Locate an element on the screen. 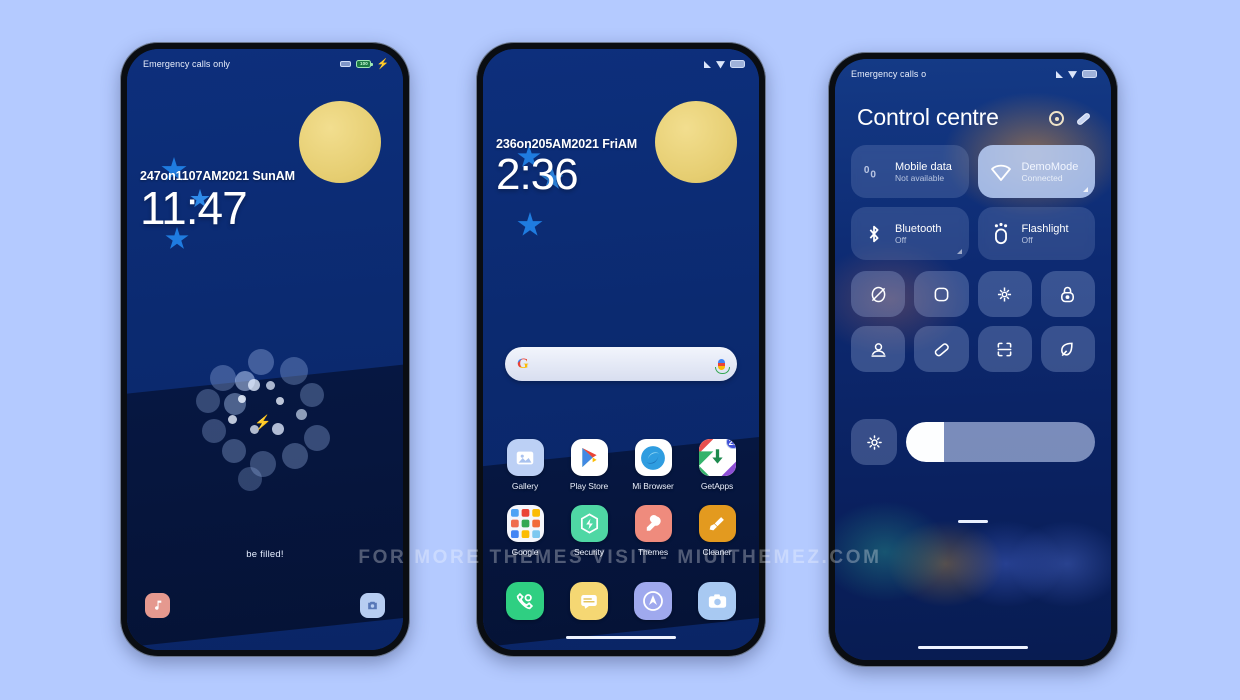  silent-mode-icon is located at coordinates (878, 294).